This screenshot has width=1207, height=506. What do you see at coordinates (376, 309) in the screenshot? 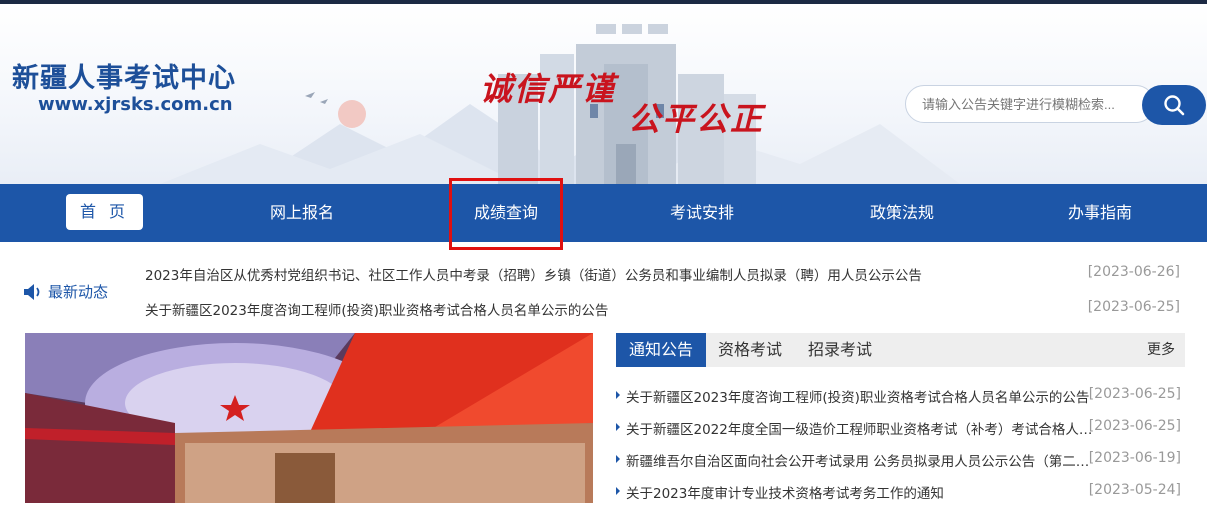
I see `news-item-2: 关于新疆区2023年度咨询工程师(投资)职业资格考试合格人员名单公示的公告` at bounding box center [376, 309].